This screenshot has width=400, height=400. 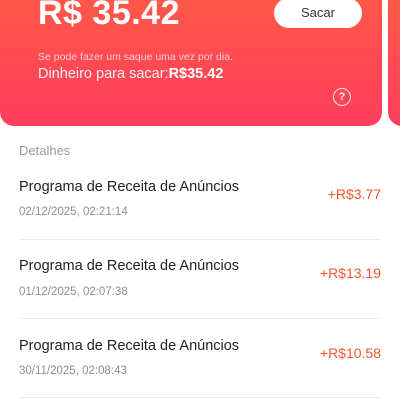 What do you see at coordinates (350, 353) in the screenshot?
I see `transaction-amount: +R$10.58` at bounding box center [350, 353].